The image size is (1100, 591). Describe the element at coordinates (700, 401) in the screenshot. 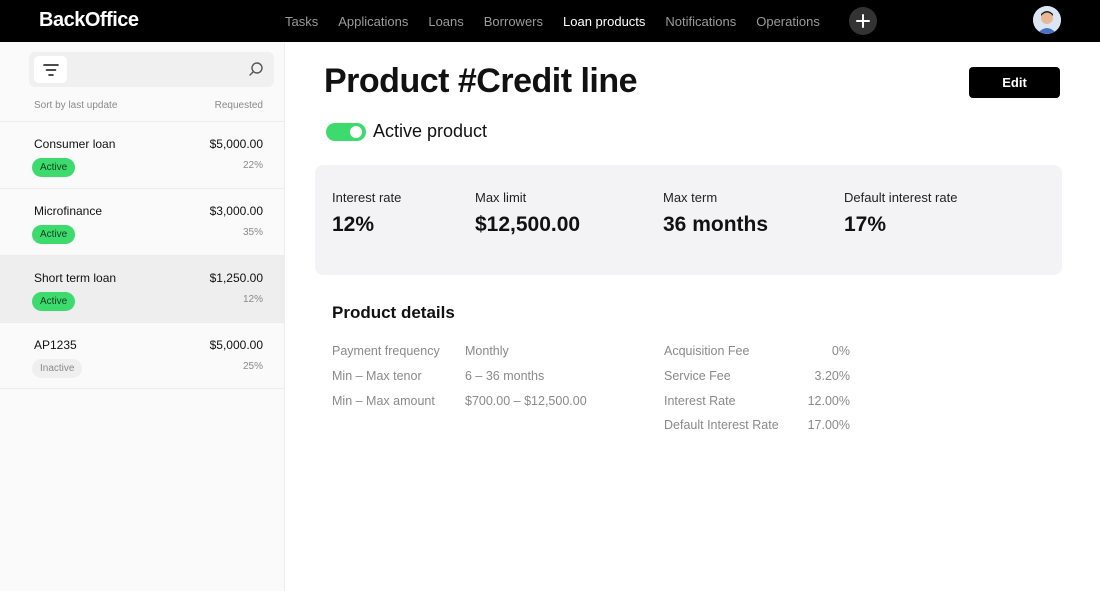

I see `detail-label-interest-rate: Interest Rate` at that location.